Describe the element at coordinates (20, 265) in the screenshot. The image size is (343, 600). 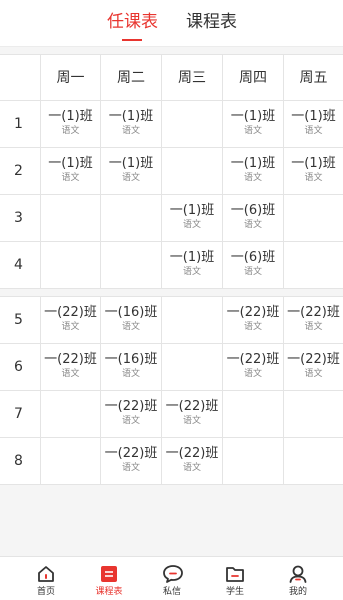
I see `period-number: 4` at that location.